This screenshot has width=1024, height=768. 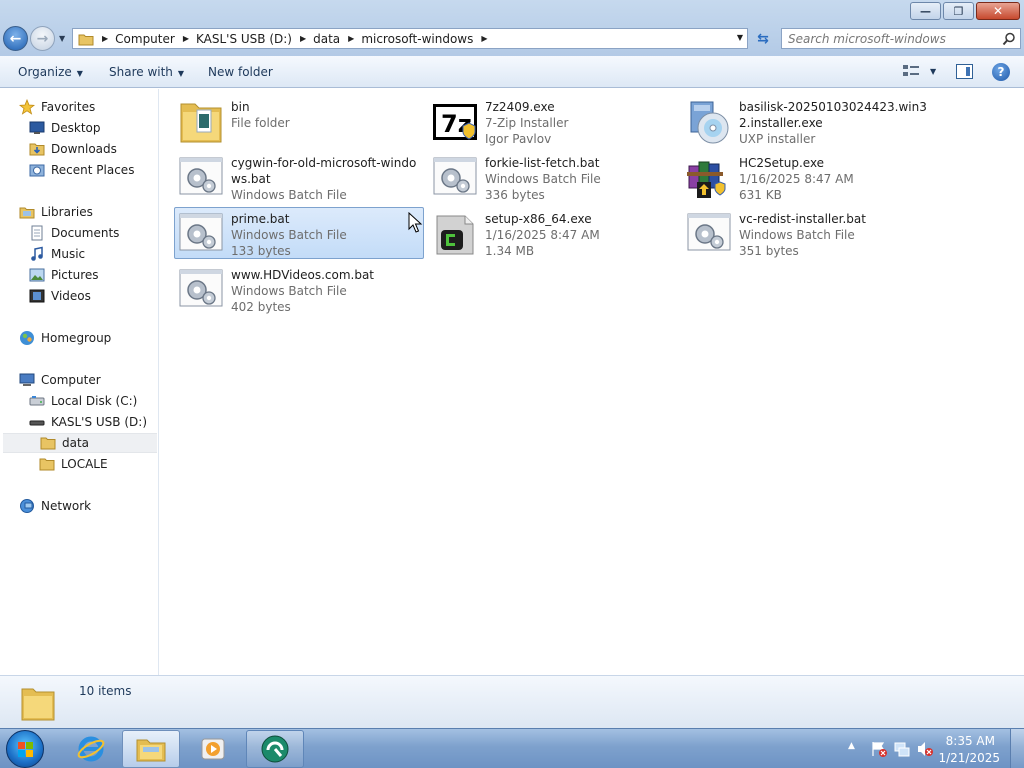 What do you see at coordinates (254, 39) in the screenshot?
I see `breadcrumb-usb: KASL'S USB (D:) ▶` at bounding box center [254, 39].